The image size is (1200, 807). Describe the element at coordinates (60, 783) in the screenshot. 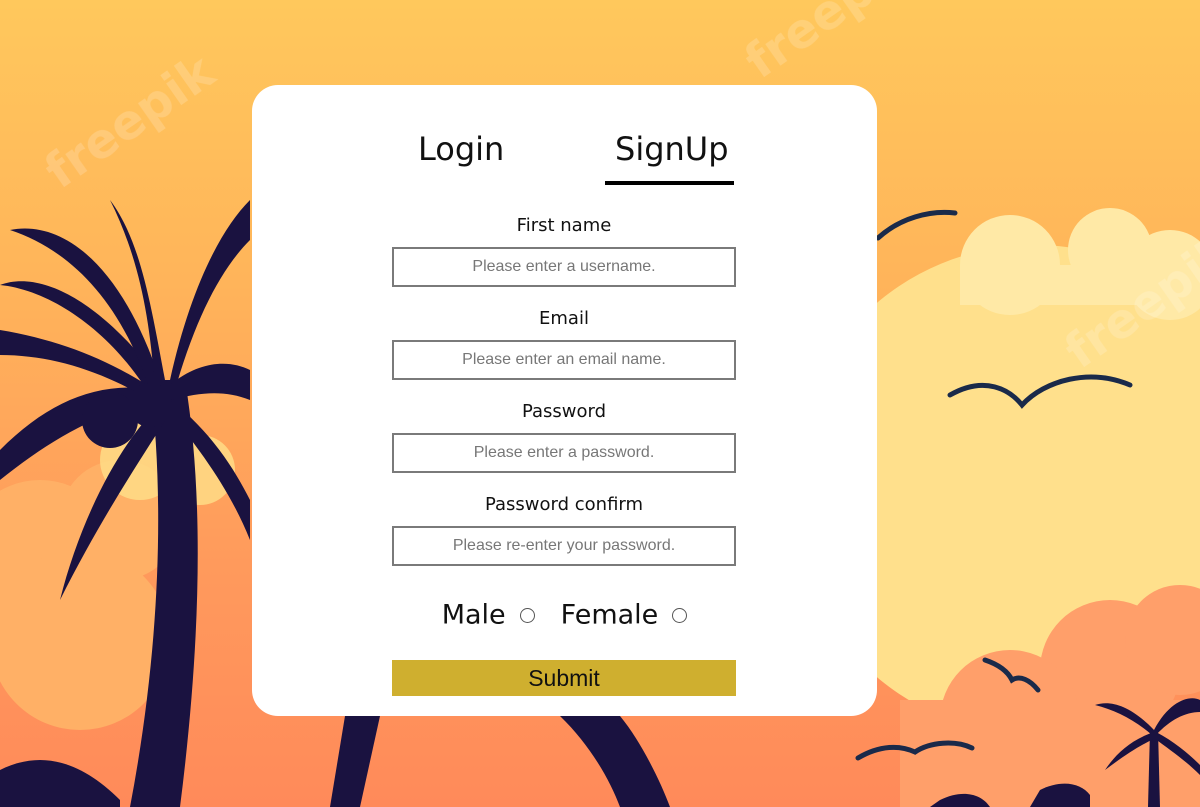

I see `ground-left` at that location.